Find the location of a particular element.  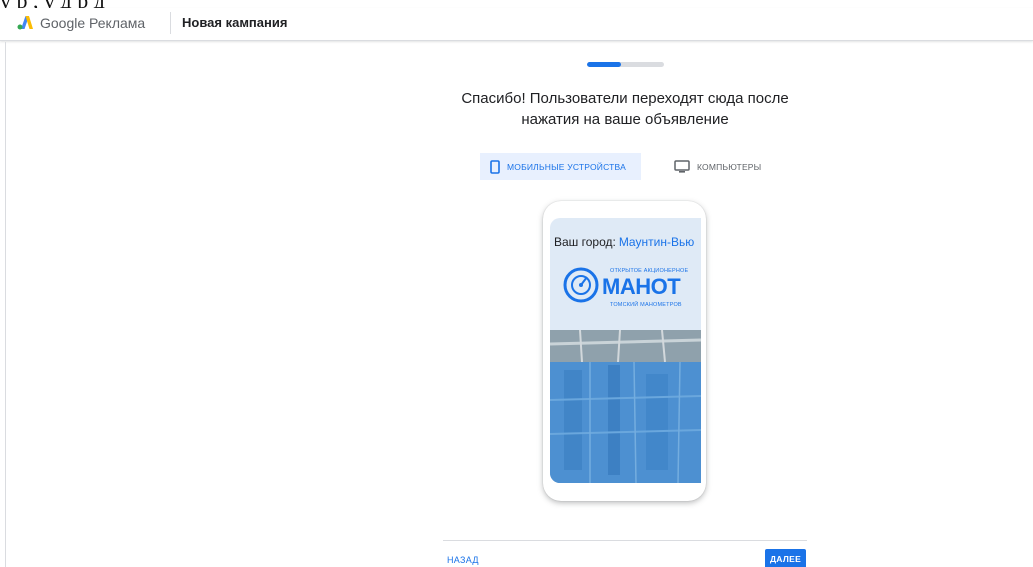

brand-google: Google is located at coordinates (63, 23).